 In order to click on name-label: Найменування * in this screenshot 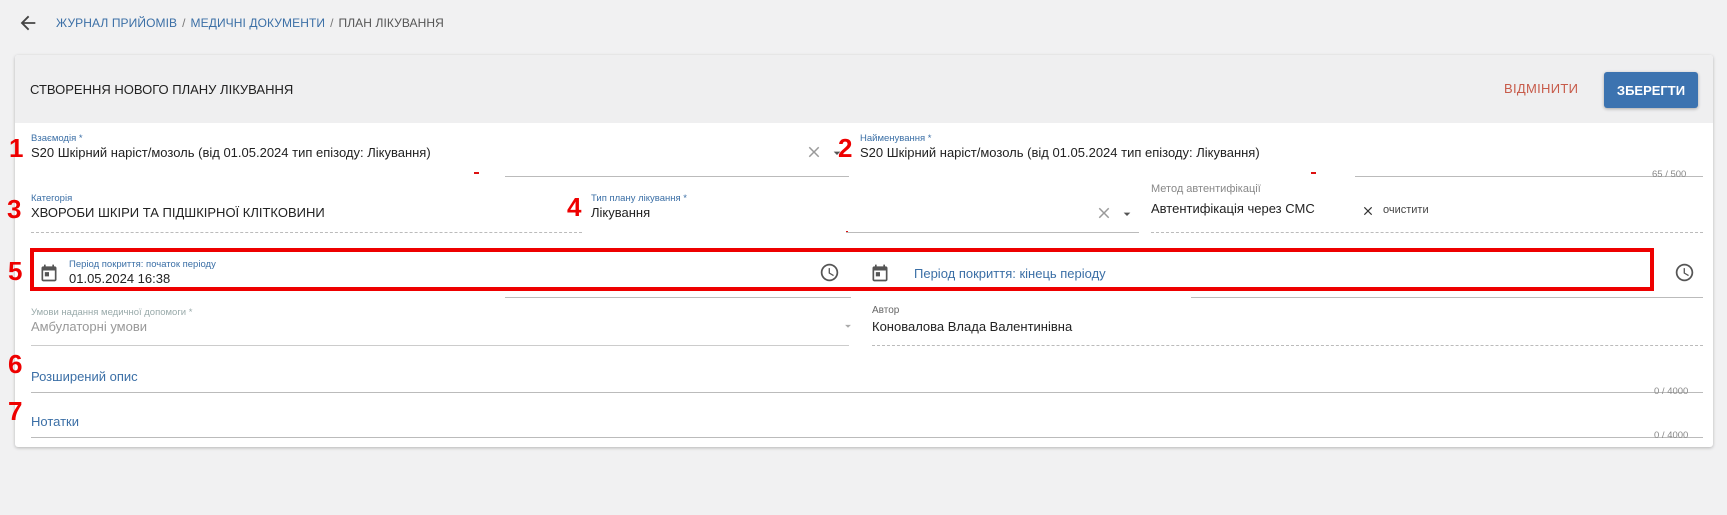, I will do `click(896, 138)`.